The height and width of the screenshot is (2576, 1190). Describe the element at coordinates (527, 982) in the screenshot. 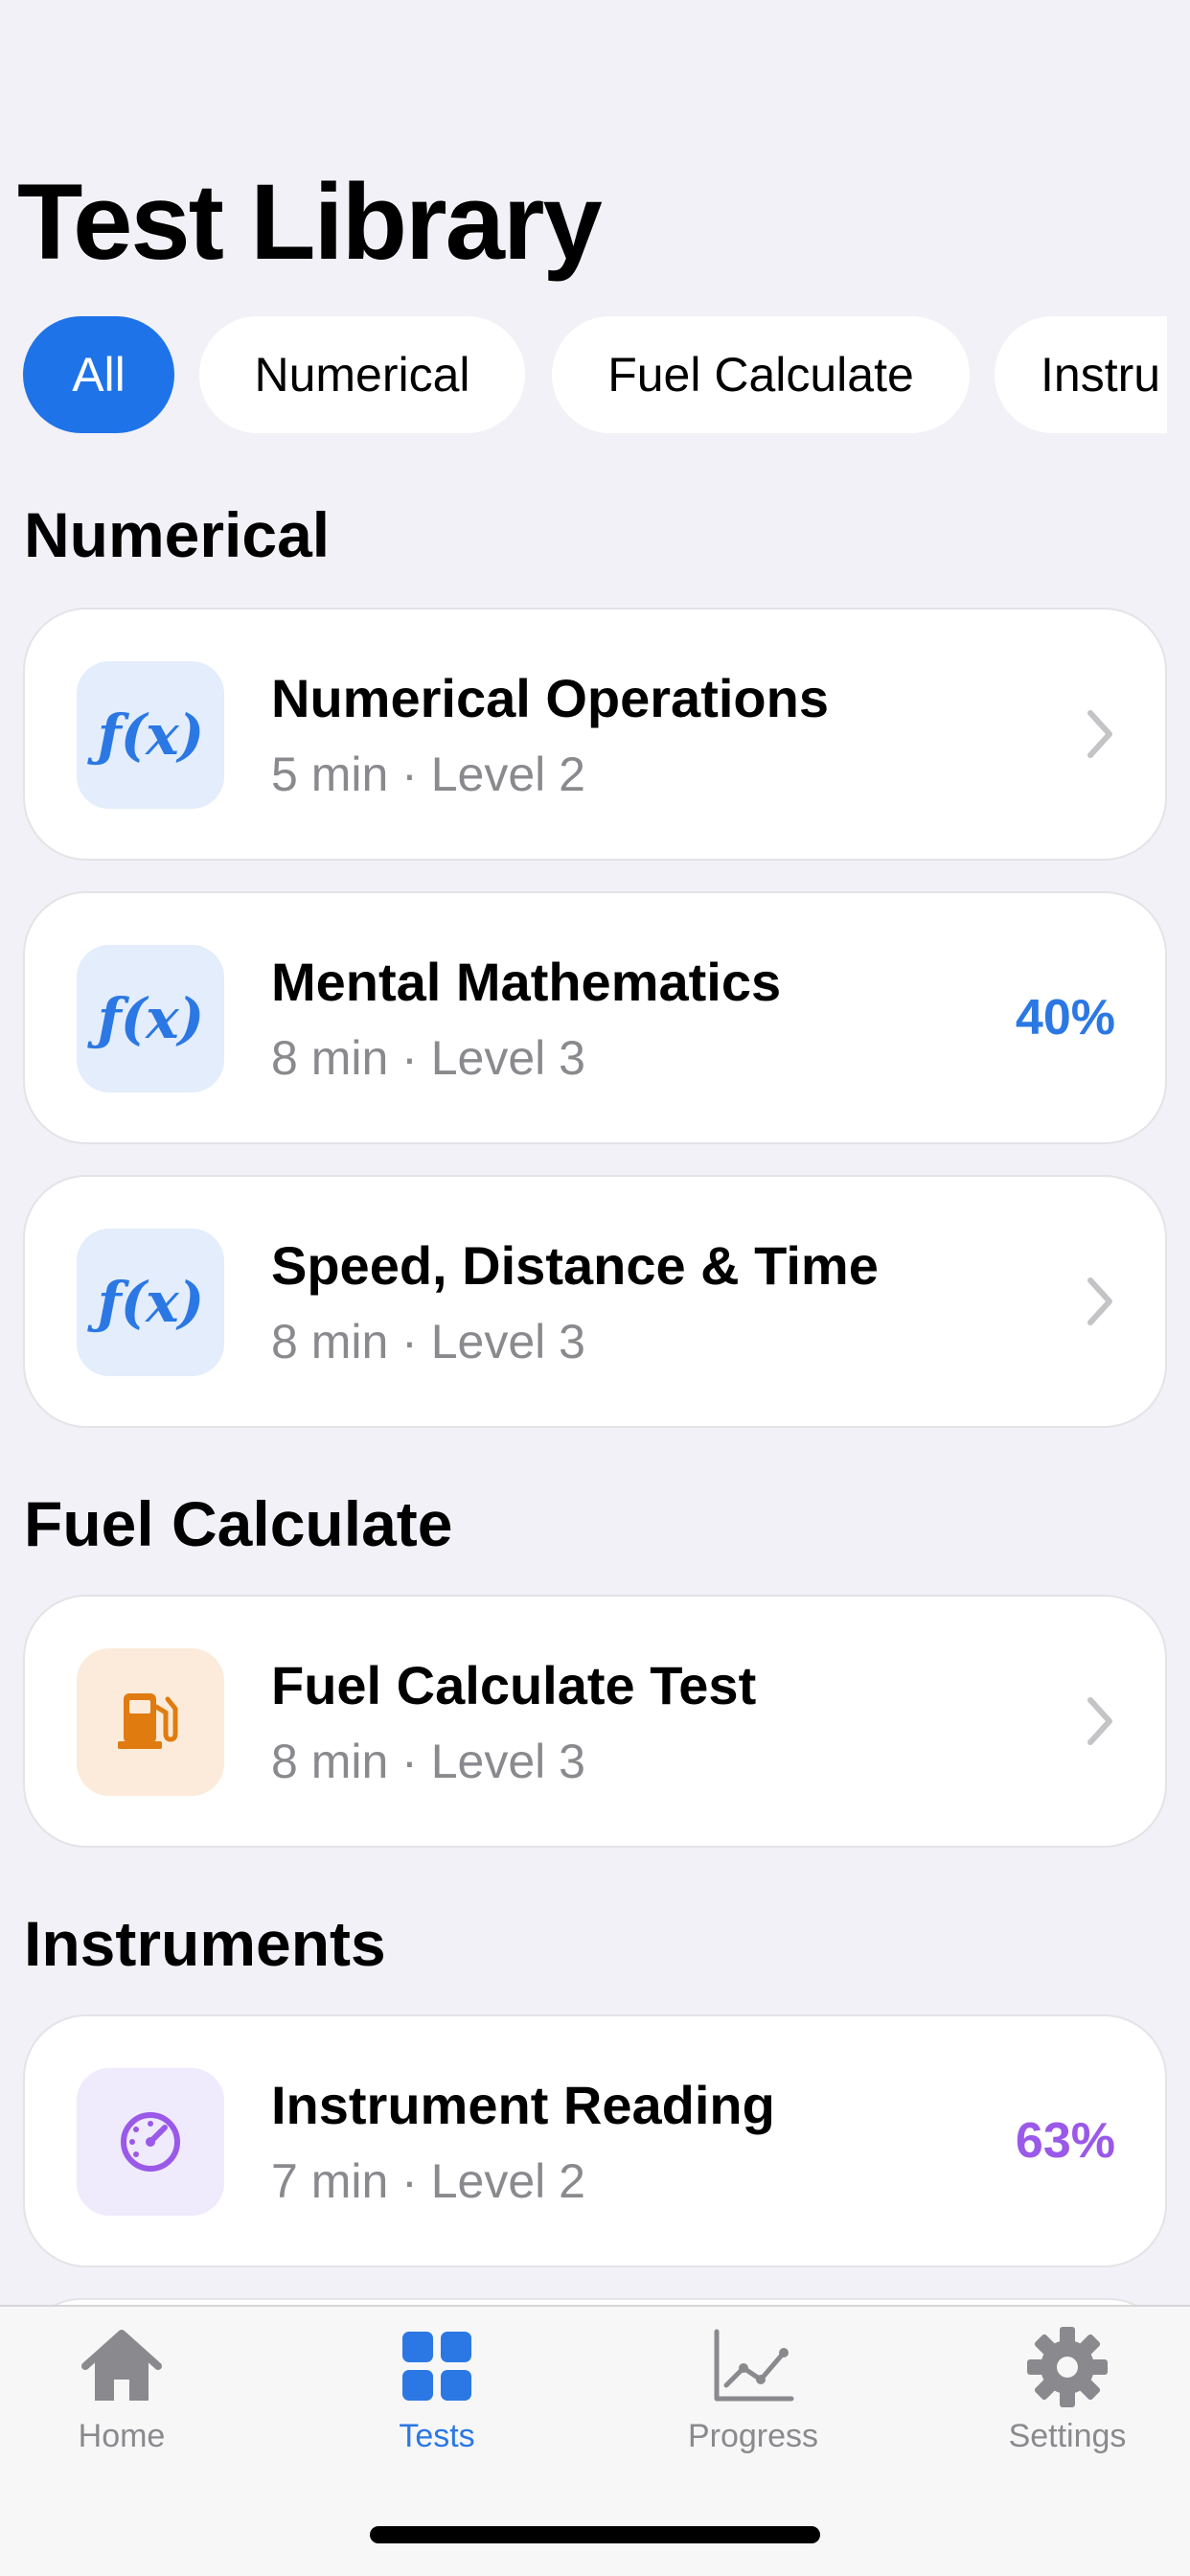

I see `test-name: Mental Mathematics` at that location.